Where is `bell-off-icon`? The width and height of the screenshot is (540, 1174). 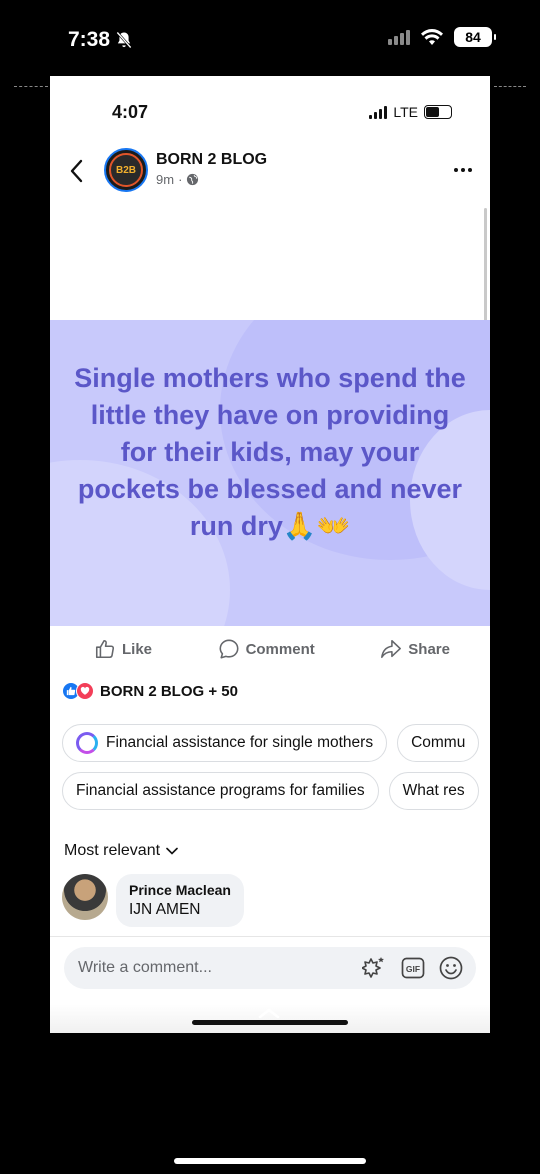 bell-off-icon is located at coordinates (124, 40).